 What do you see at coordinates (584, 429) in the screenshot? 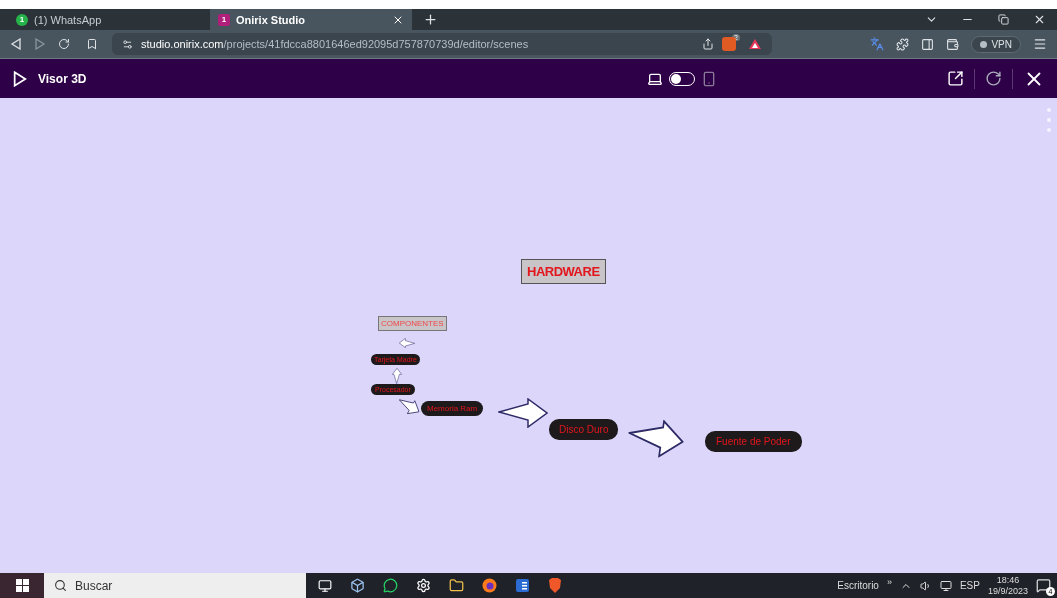
I see `component-label: Disco Duro` at bounding box center [584, 429].